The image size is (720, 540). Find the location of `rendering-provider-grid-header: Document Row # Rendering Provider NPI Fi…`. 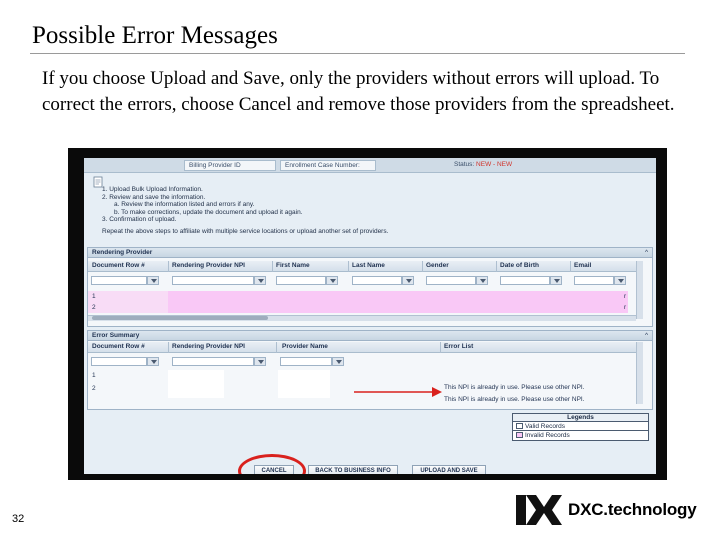

rendering-provider-grid-header: Document Row # Rendering Provider NPI Fi… is located at coordinates (362, 266).